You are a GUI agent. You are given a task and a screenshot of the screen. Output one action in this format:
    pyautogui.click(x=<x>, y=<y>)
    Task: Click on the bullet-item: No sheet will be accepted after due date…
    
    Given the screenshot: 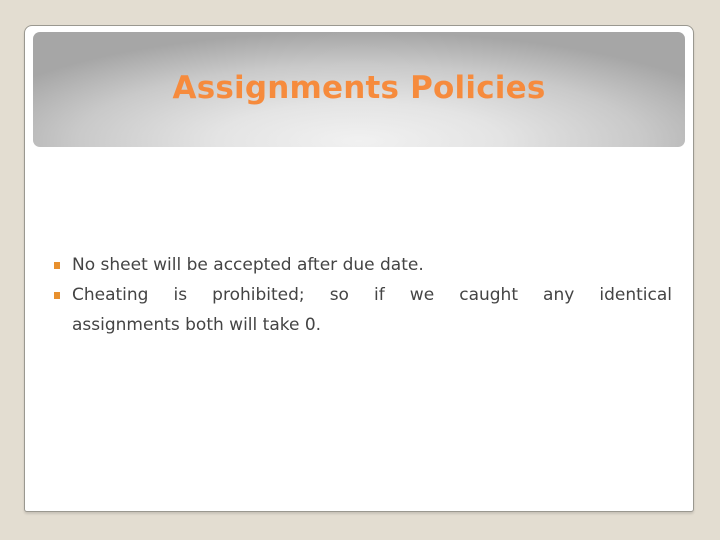 What is the action you would take?
    pyautogui.click(x=362, y=265)
    